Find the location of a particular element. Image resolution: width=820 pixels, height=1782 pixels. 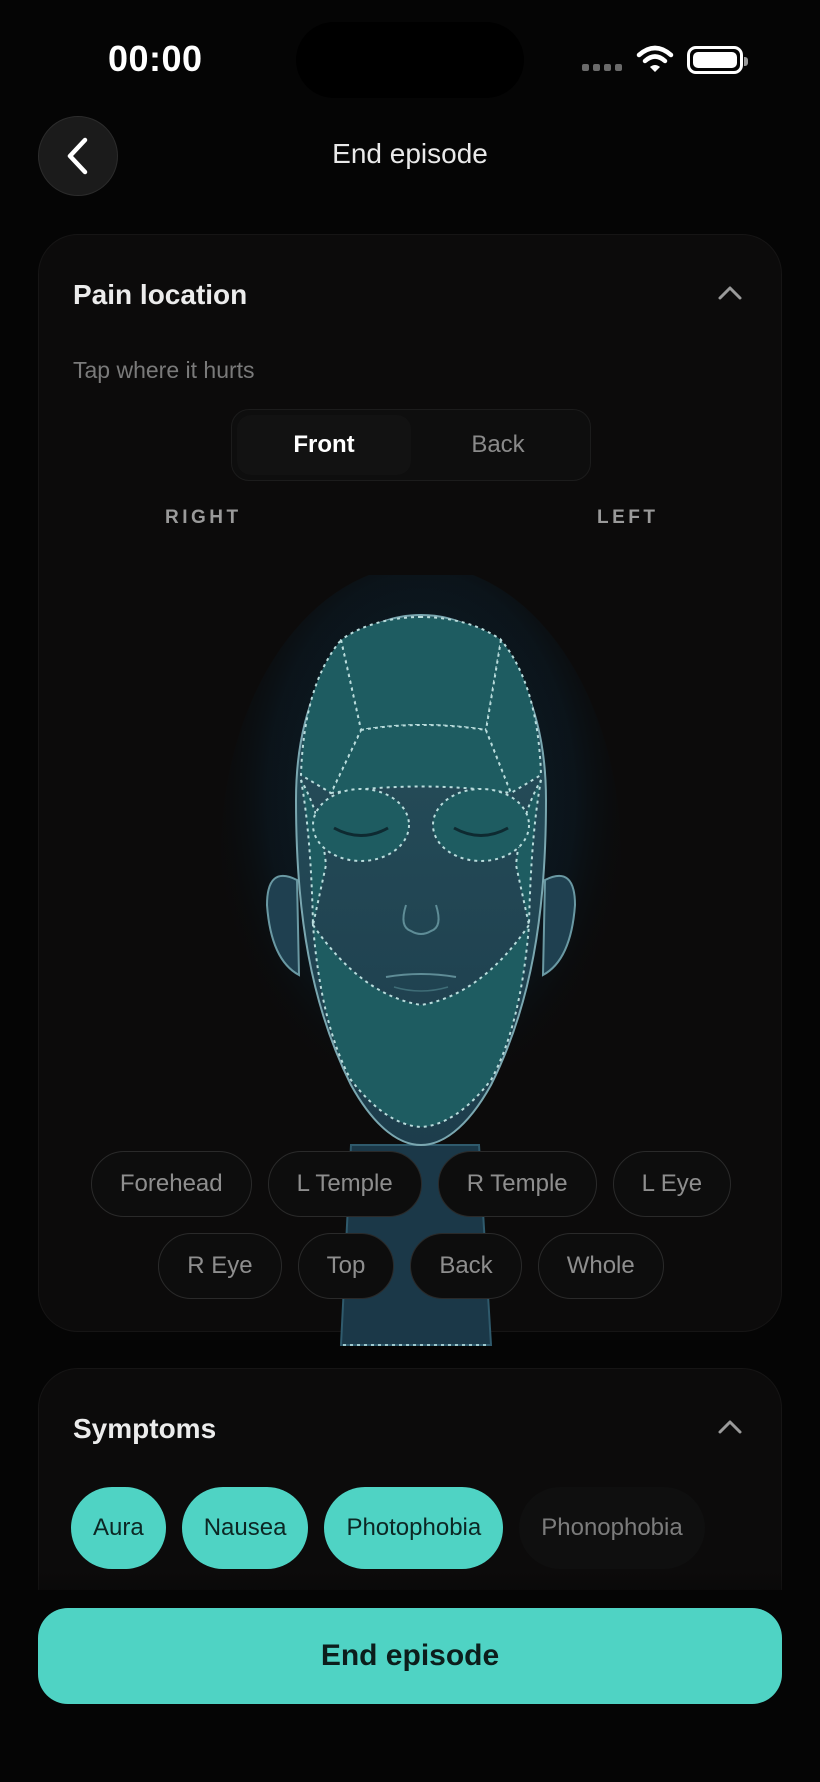

front-back-toggle: Front Back is located at coordinates (411, 445).